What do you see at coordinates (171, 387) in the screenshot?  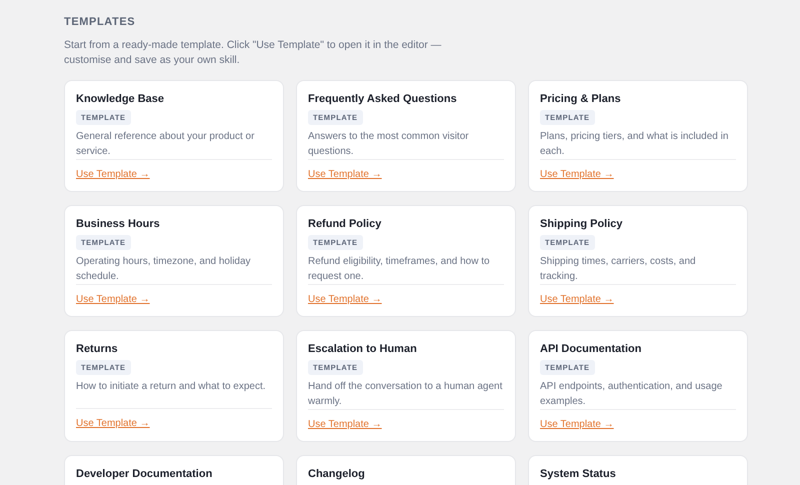 I see `card-description: How to initiate a return and what to expect.` at bounding box center [171, 387].